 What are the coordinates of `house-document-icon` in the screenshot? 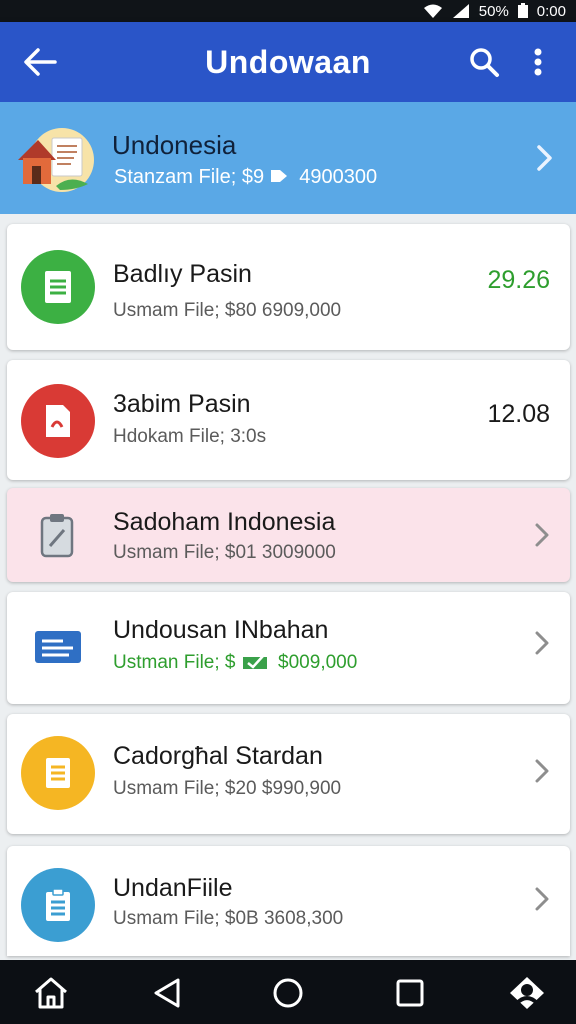 It's located at (55, 160).